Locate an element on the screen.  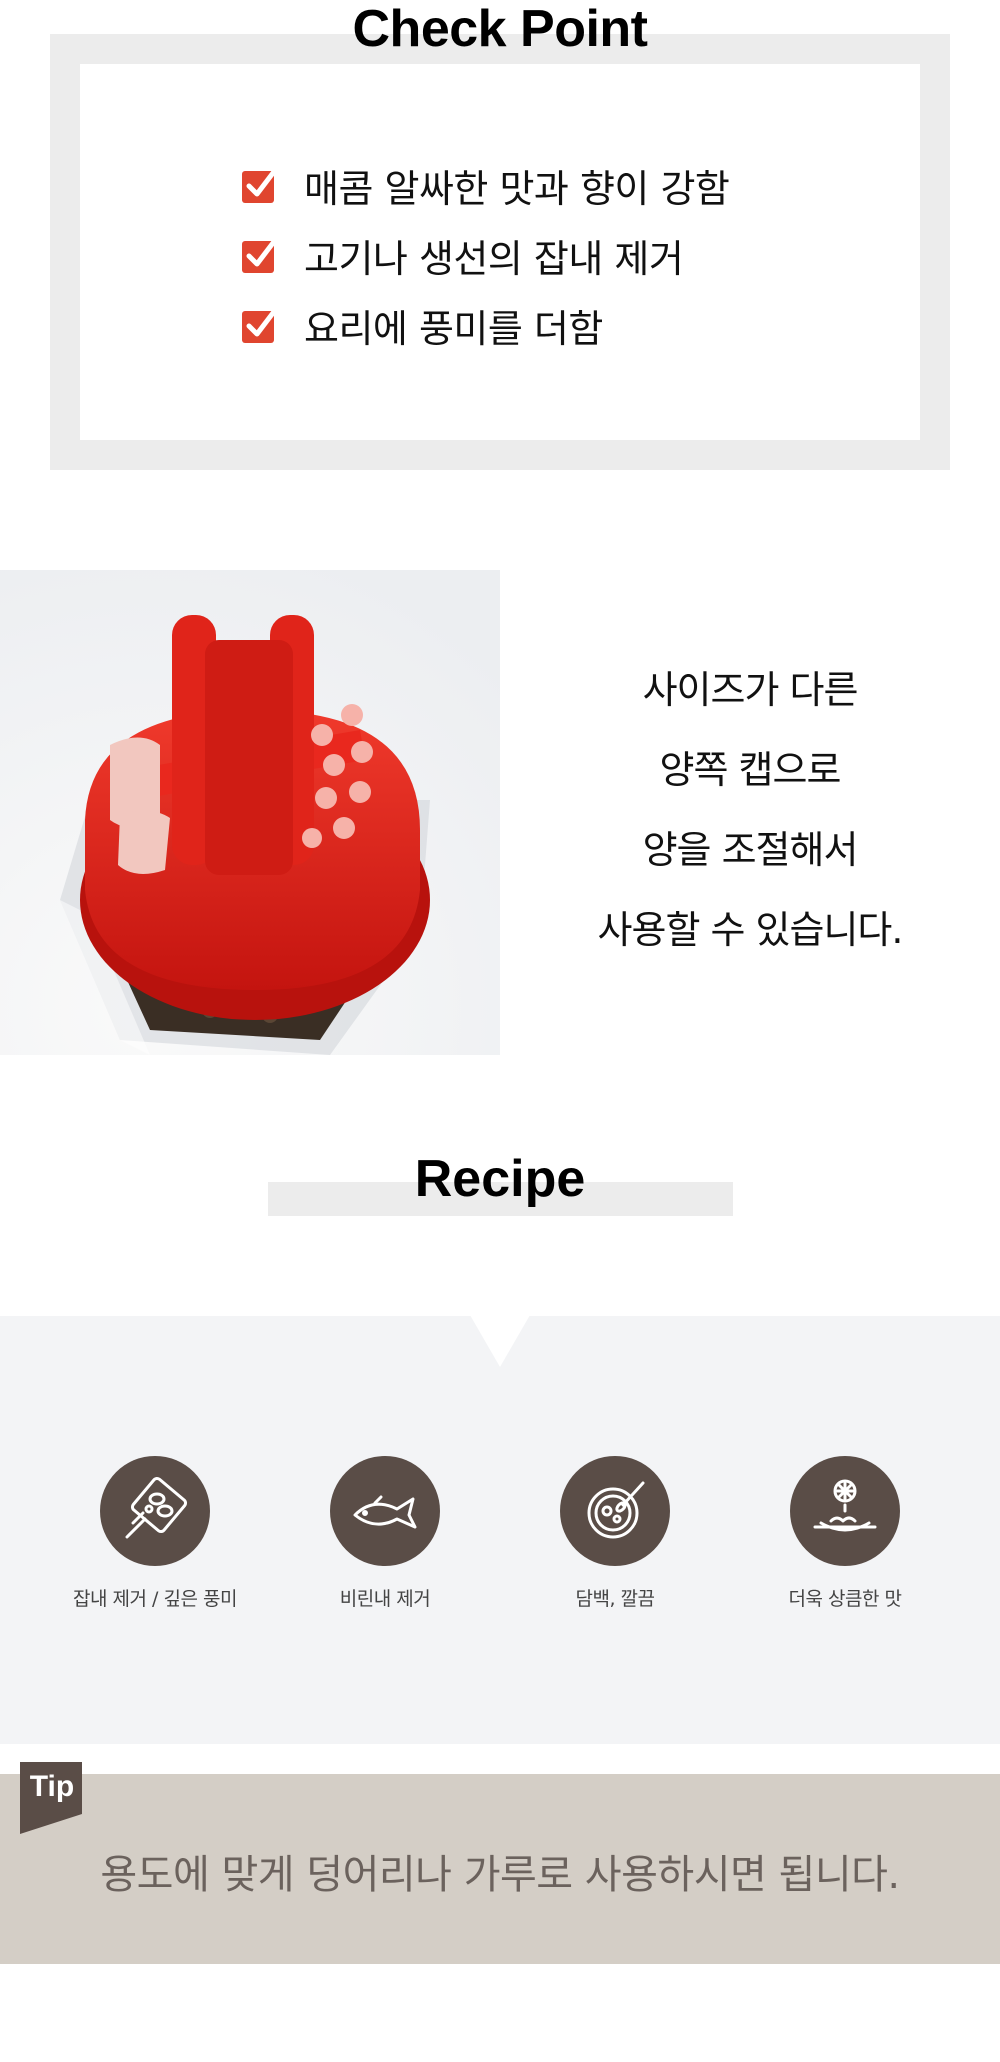
recipe-item: 더욱 상큼한 맛 is located at coordinates (845, 1533).